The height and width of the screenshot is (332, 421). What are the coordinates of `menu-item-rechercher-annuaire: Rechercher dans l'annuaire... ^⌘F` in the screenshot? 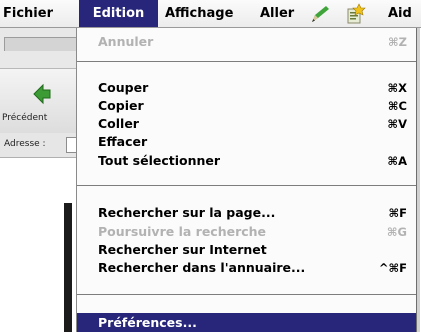 It's located at (246, 268).